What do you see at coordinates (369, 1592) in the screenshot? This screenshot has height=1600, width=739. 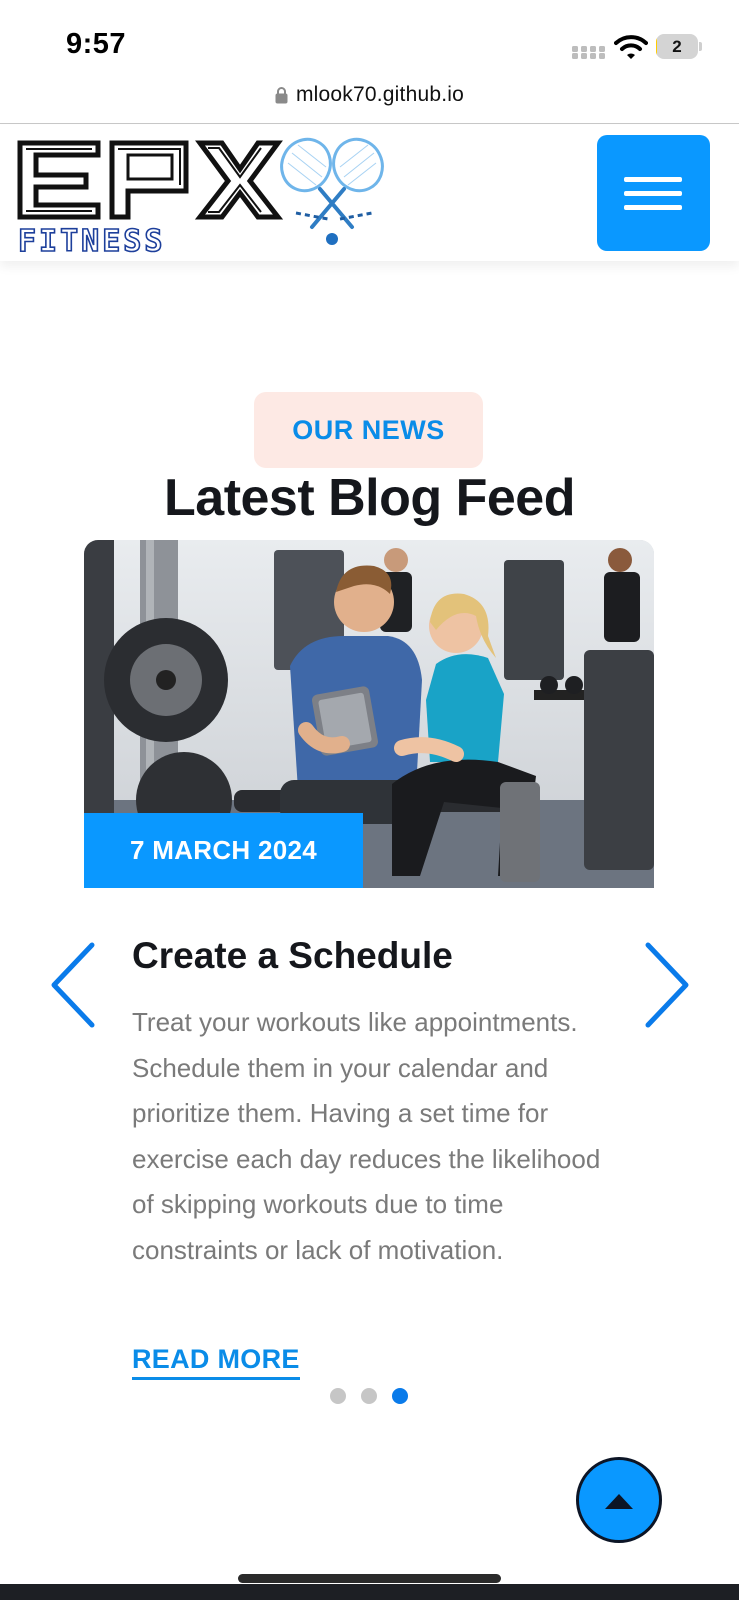 I see `bottom-toolbar-strip` at bounding box center [369, 1592].